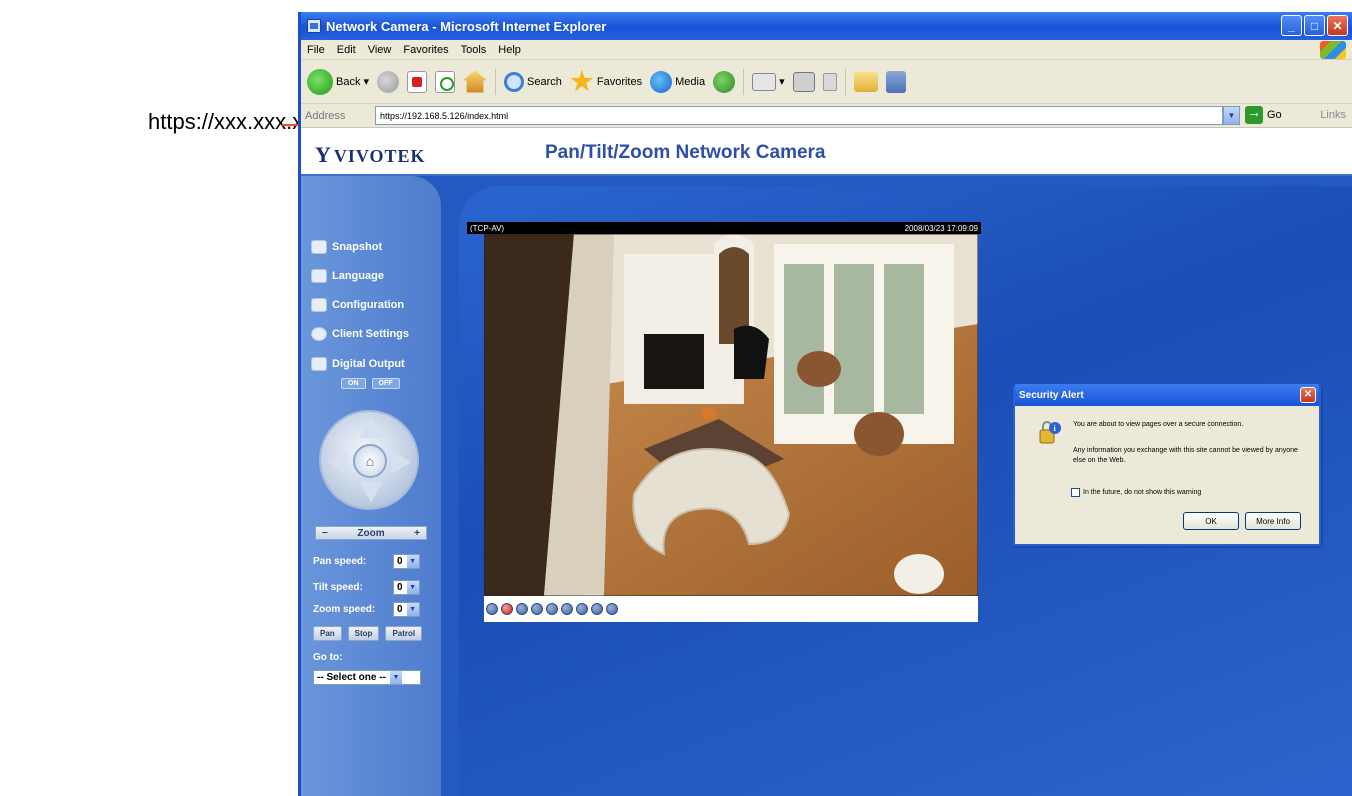  What do you see at coordinates (363, 633) in the screenshot?
I see `stop-button: Stop` at bounding box center [363, 633].